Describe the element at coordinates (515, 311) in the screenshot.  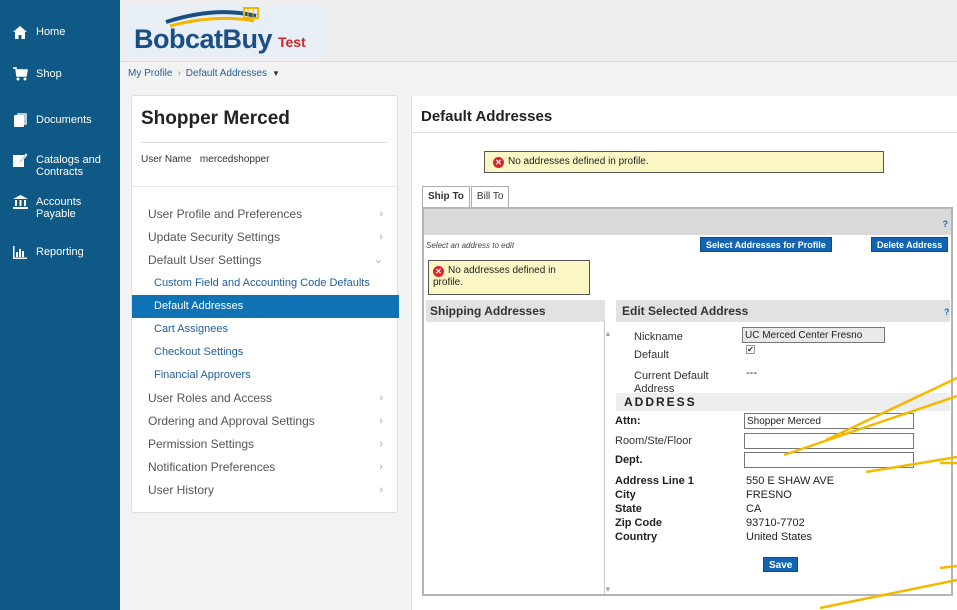
I see `shipping-addresses-header: Shipping Addresses` at that location.